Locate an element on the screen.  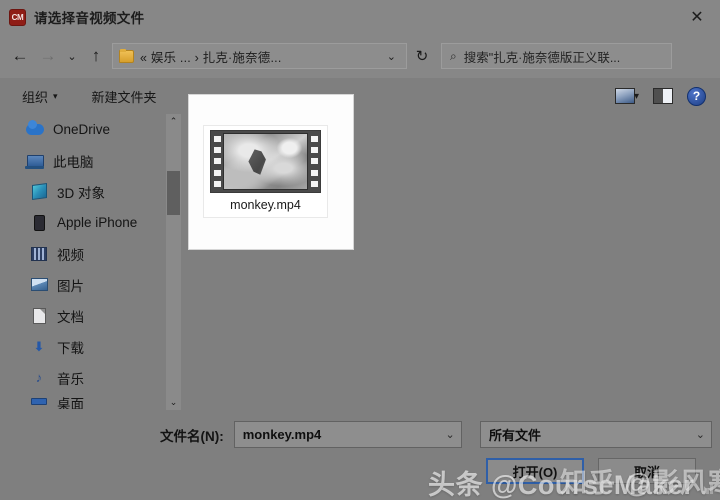
sidebar-item-desktop: 桌面 is located at coordinates (83, 401).